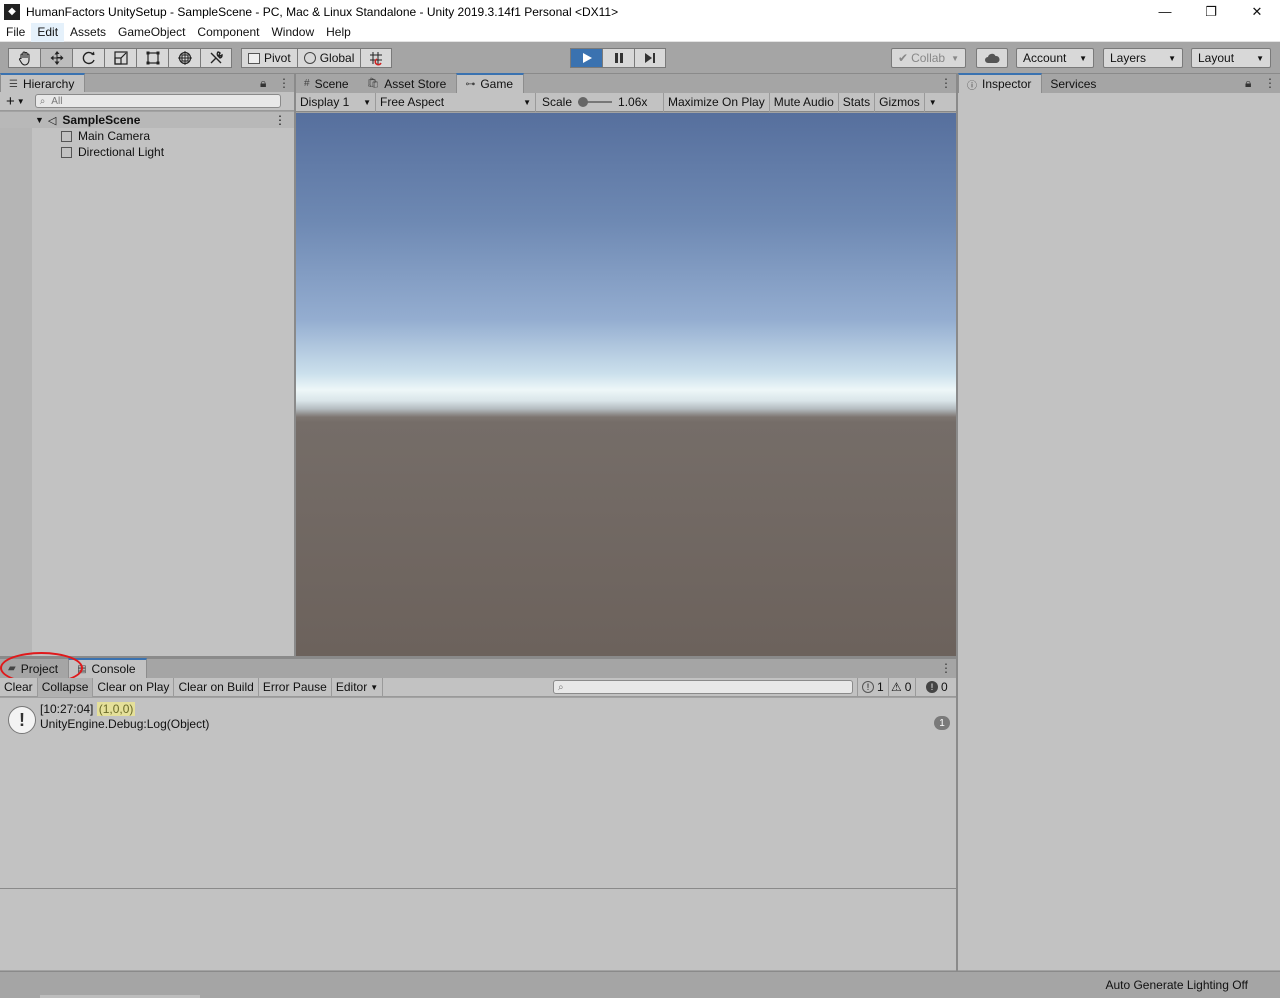 This screenshot has height=998, width=1280. What do you see at coordinates (896, 687) in the screenshot?
I see `warning-icon: ⚠` at bounding box center [896, 687].